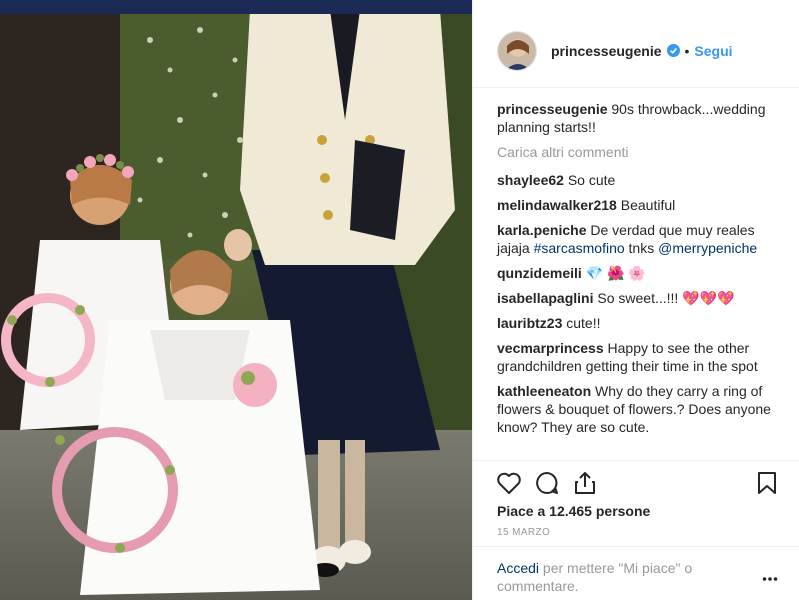 This screenshot has width=799, height=600. Describe the element at coordinates (640, 323) in the screenshot. I see `comment-item: lauribtz23 cute!!` at that location.